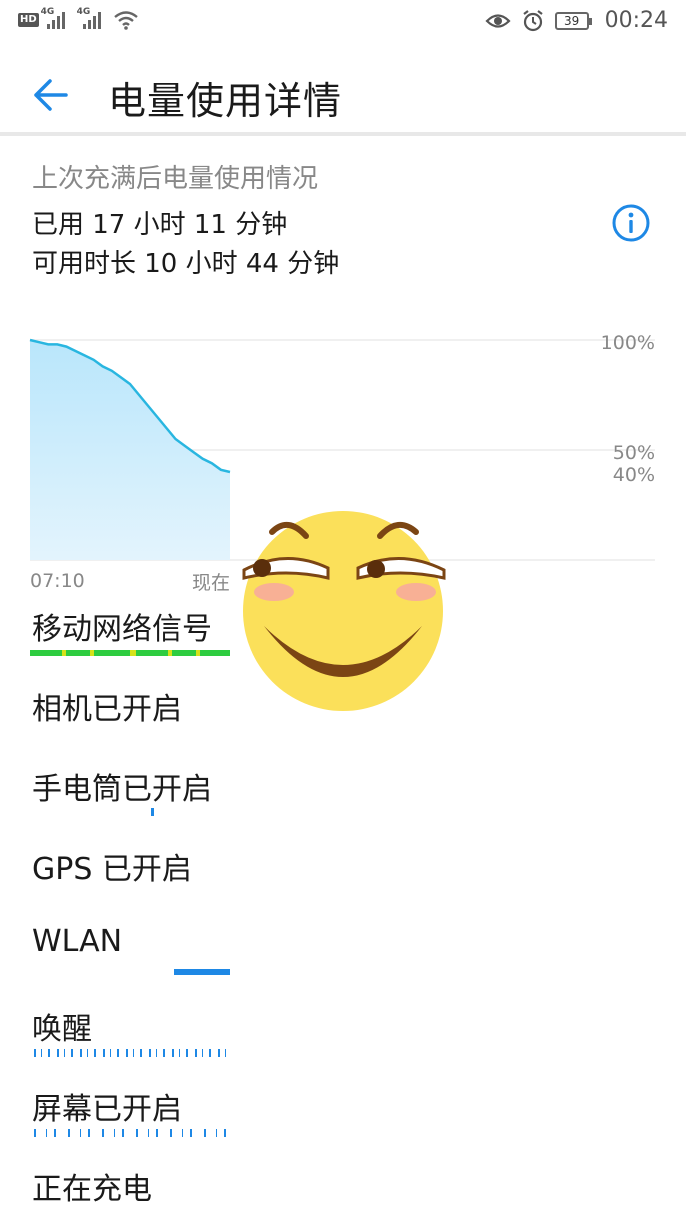 This screenshot has height=1221, width=686. Describe the element at coordinates (211, 583) in the screenshot. I see `x-tick-label-now: 现在` at that location.